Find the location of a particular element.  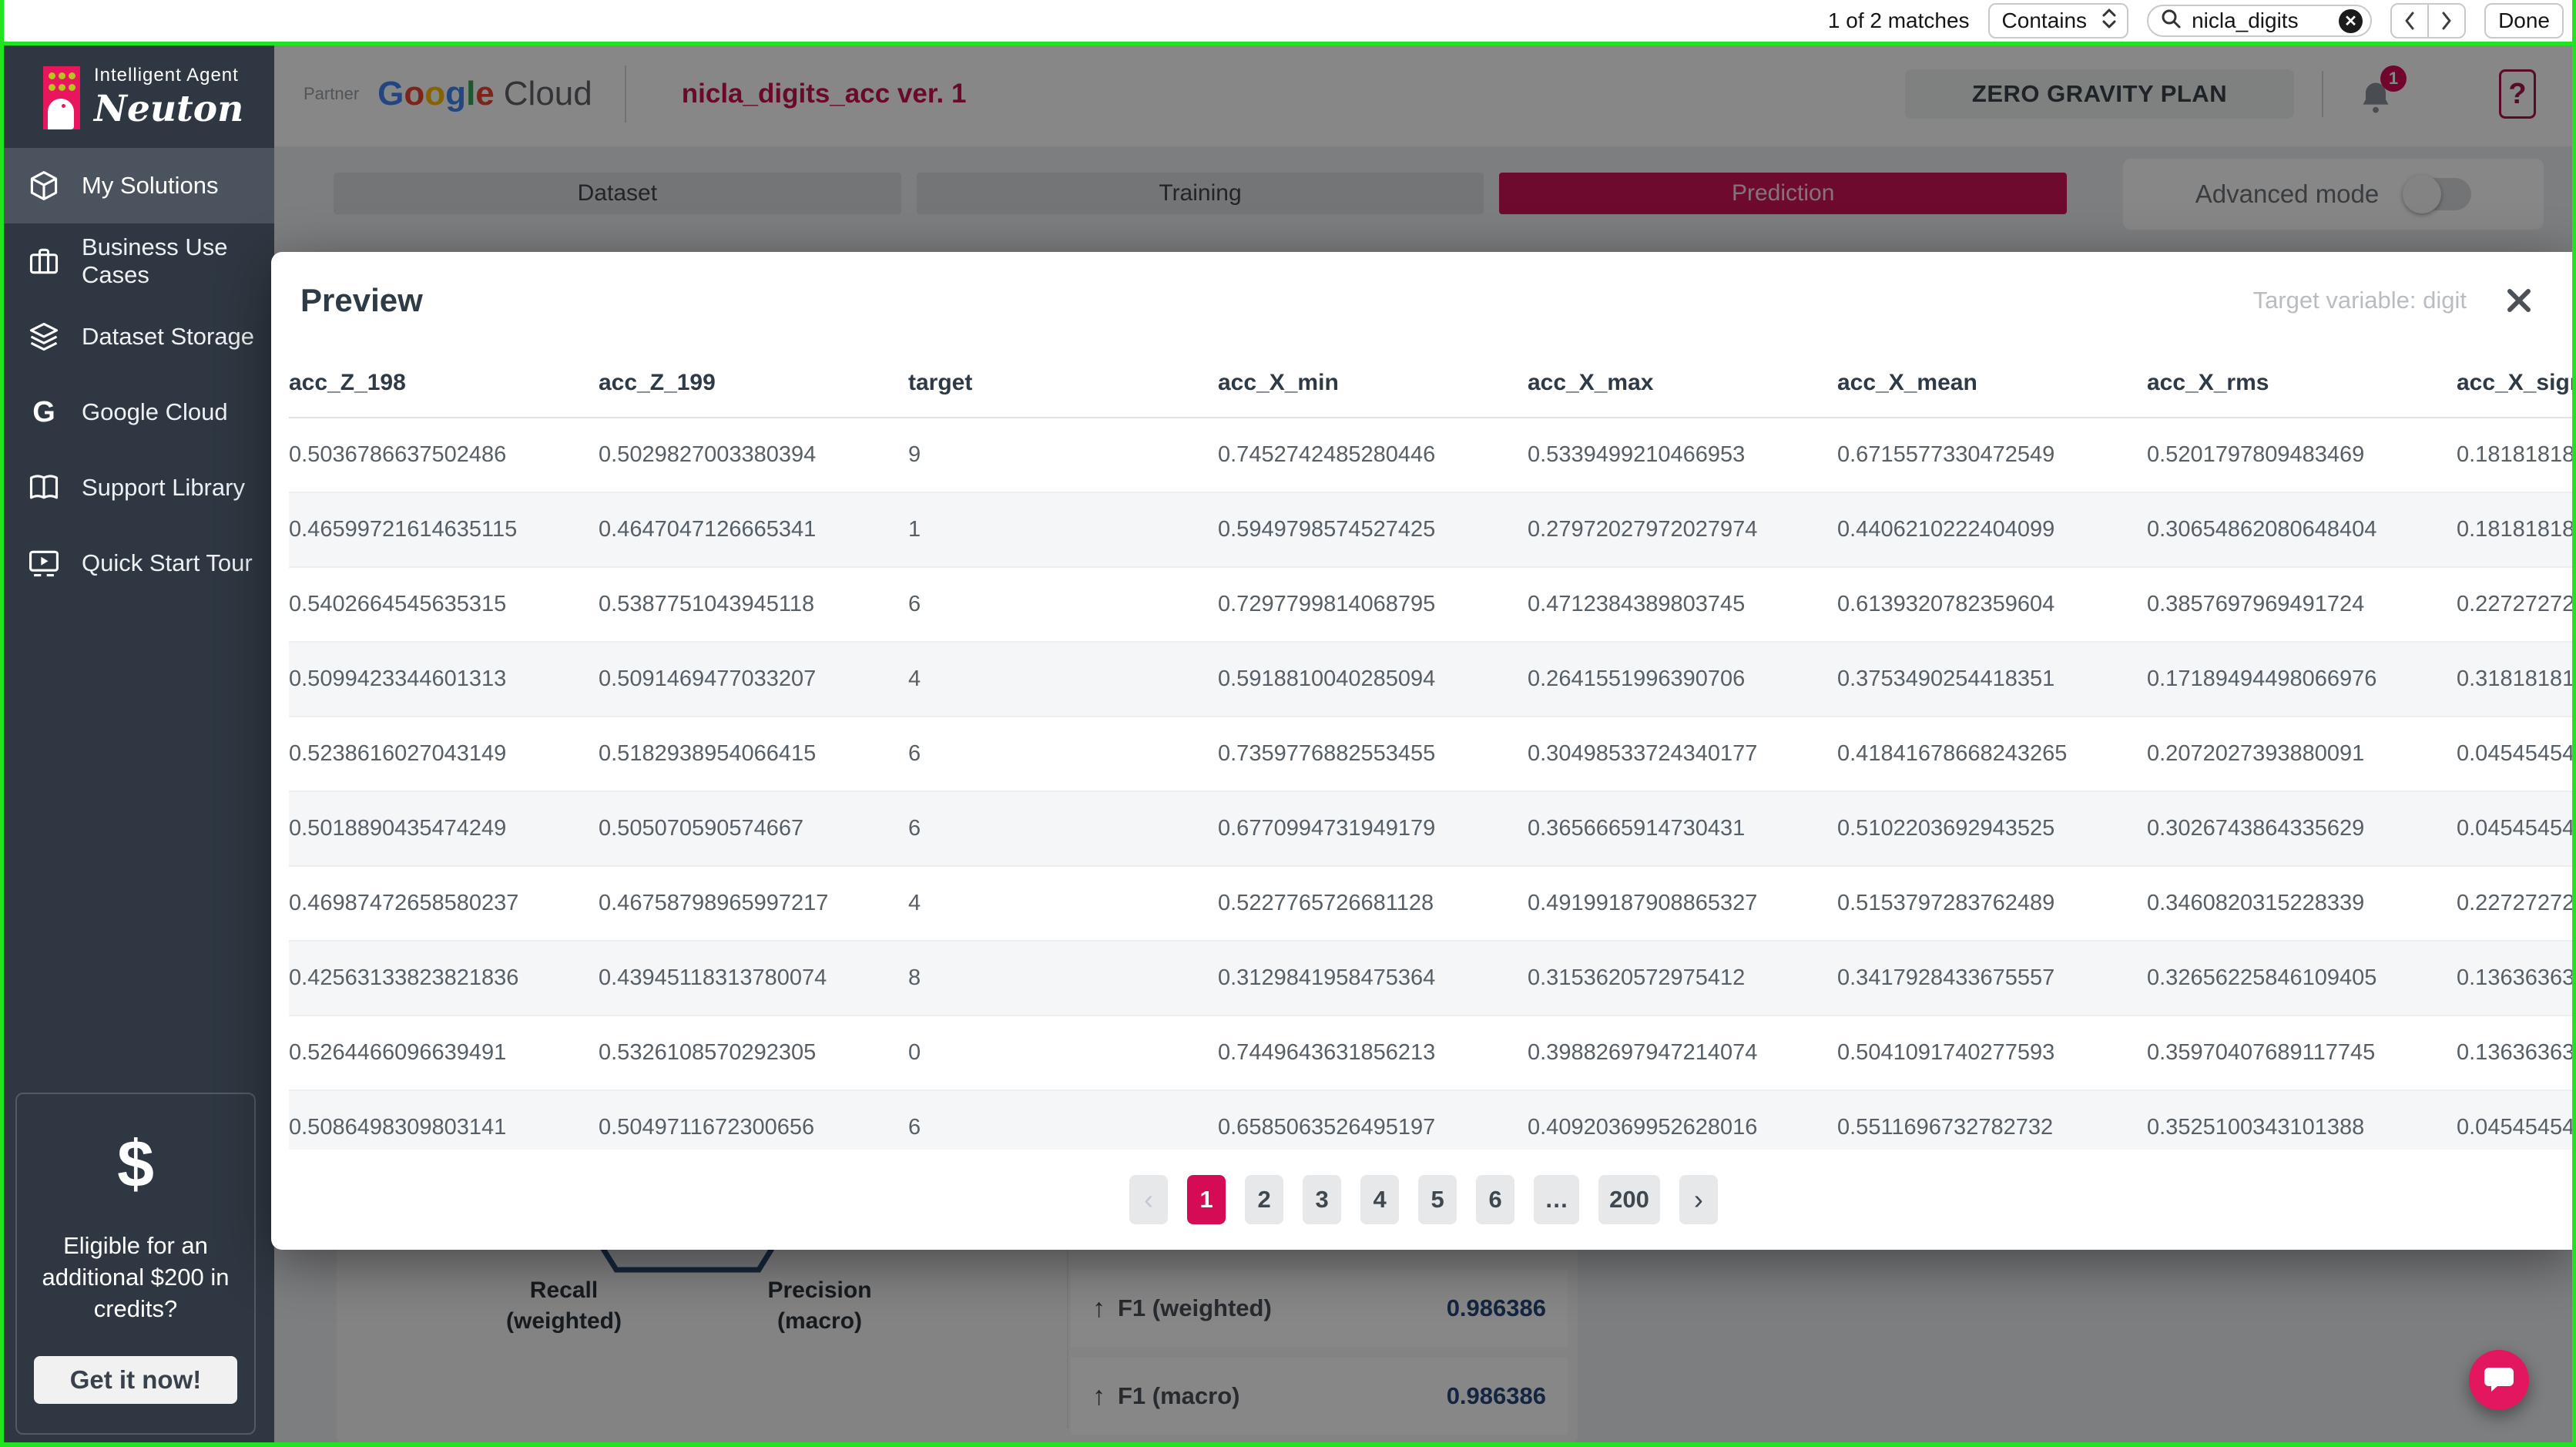

table-cell: 0.17189494498066976 is located at coordinates (2302, 679).